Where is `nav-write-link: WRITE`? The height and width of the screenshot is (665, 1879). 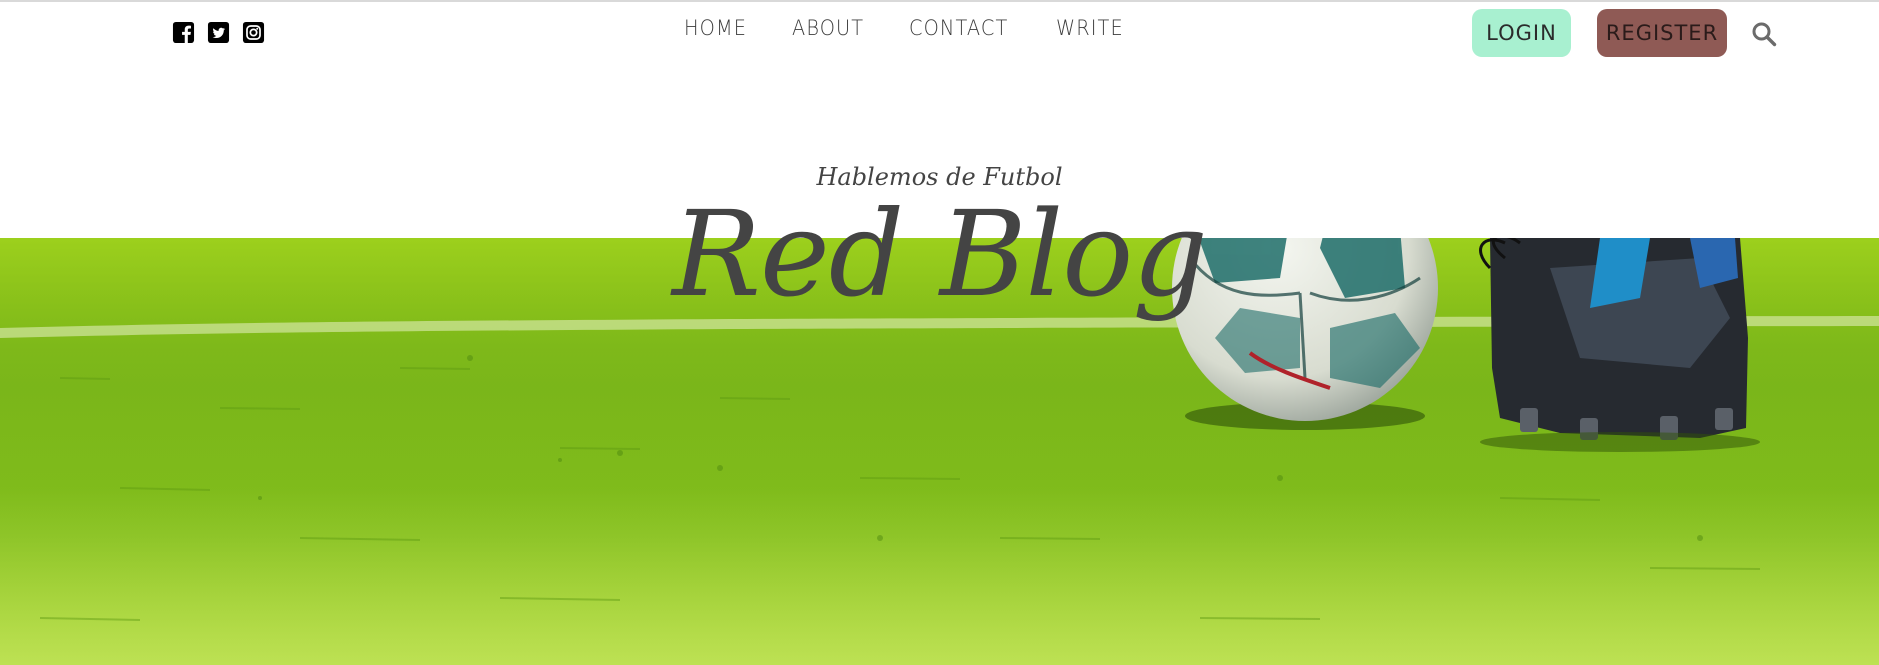 nav-write-link: WRITE is located at coordinates (1090, 28).